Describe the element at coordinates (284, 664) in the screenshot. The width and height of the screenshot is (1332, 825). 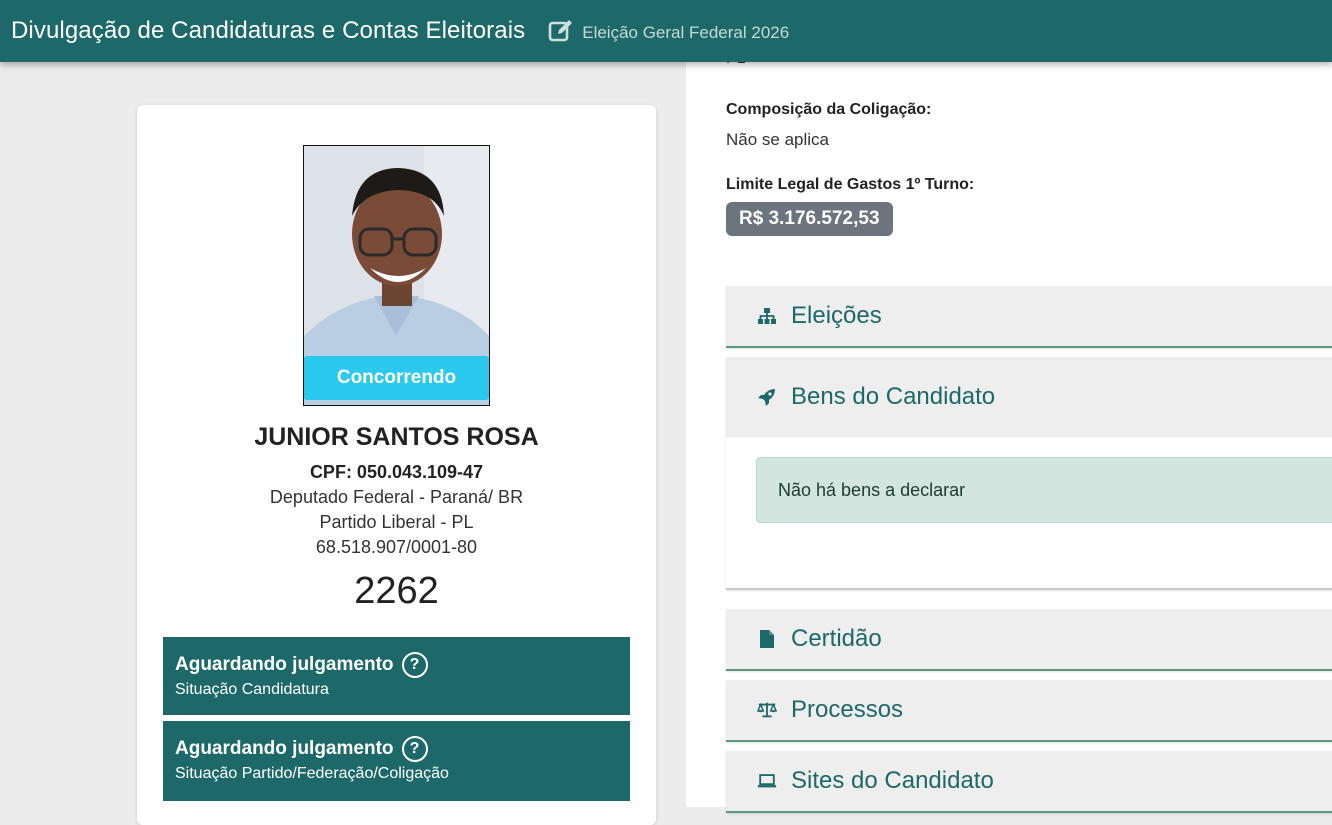
I see `candidacy-situation-status: Aguardando julgamento` at that location.